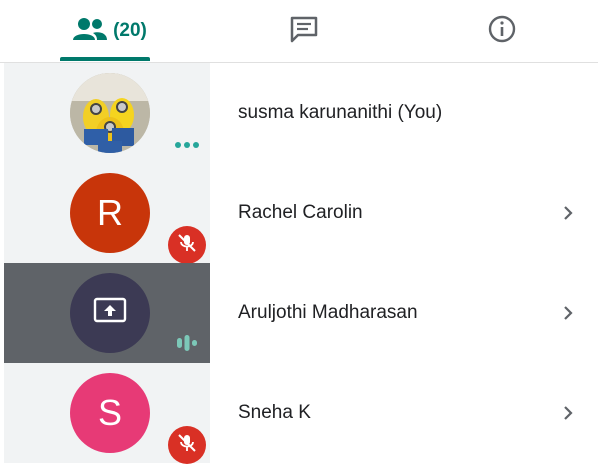 The image size is (598, 464). Describe the element at coordinates (90, 31) in the screenshot. I see `people-icon` at that location.